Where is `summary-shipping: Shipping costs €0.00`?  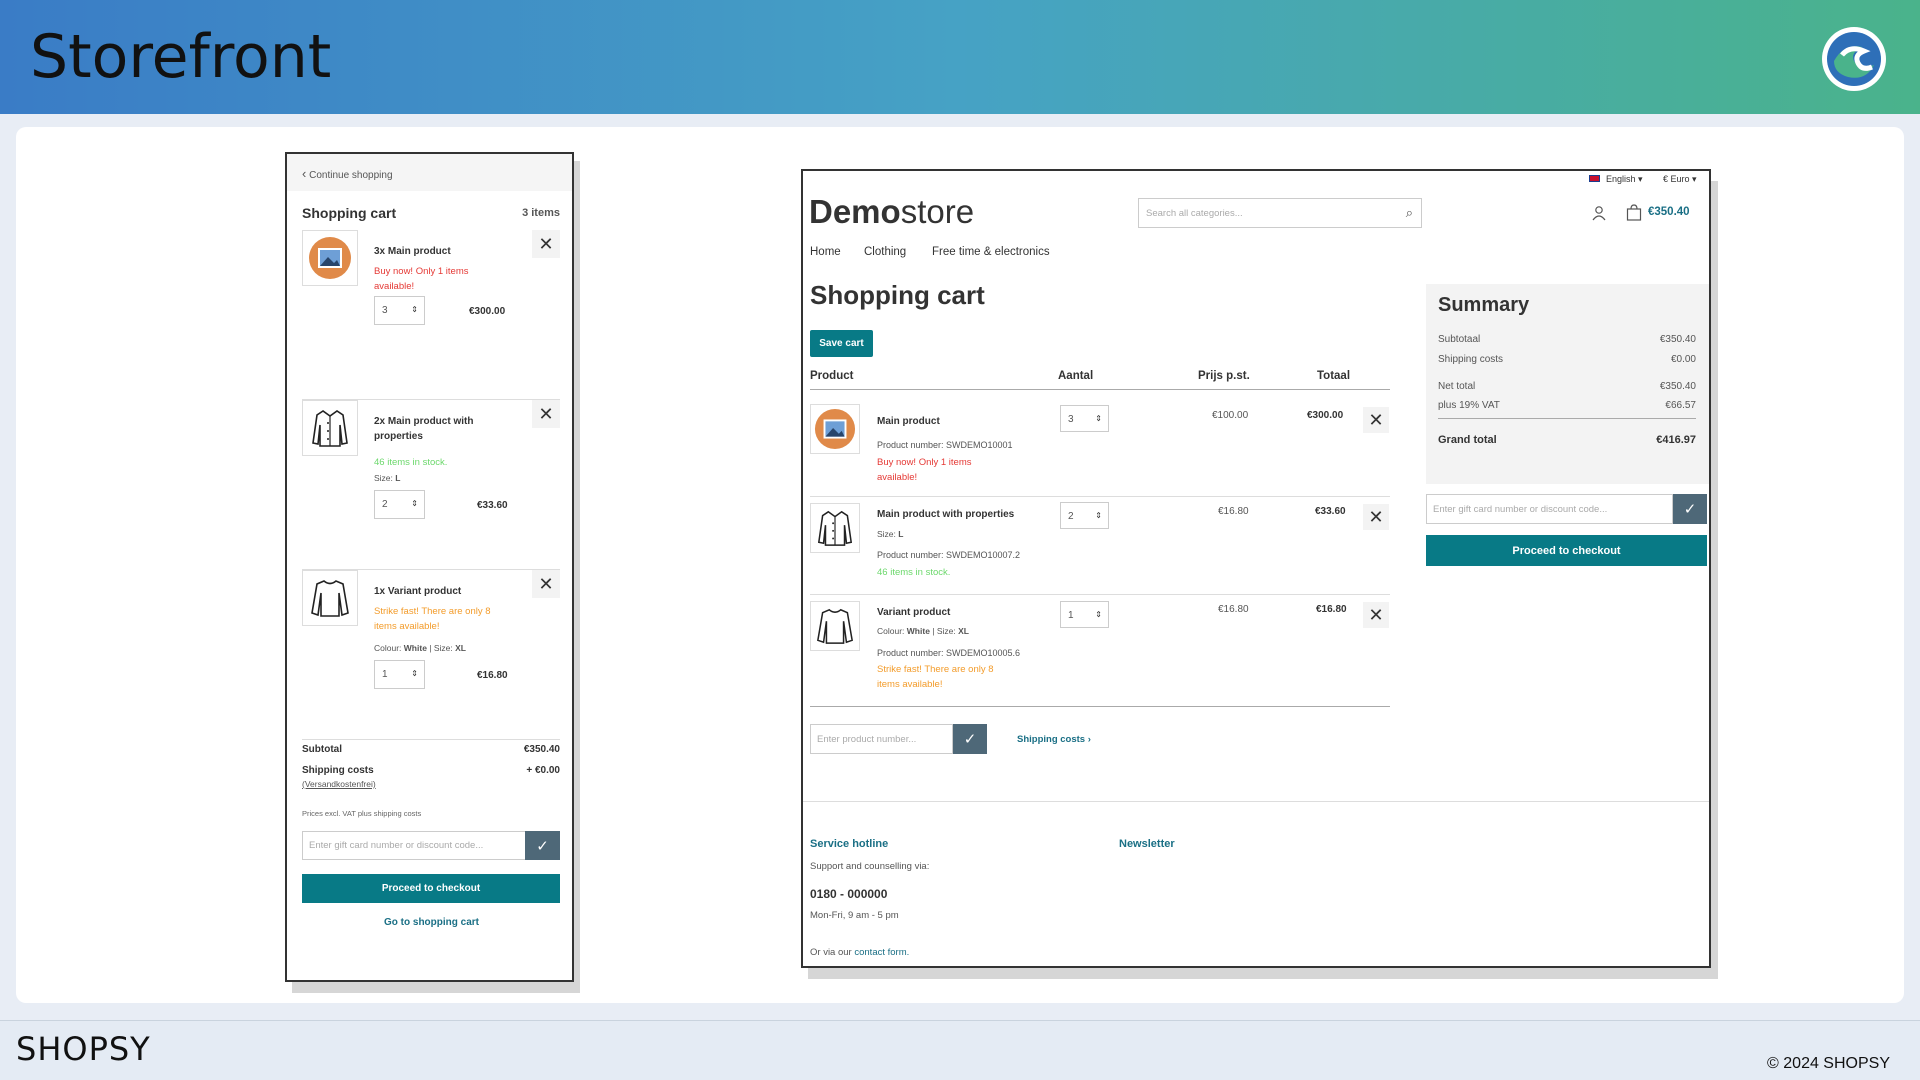
summary-shipping: Shipping costs €0.00 is located at coordinates (1567, 359).